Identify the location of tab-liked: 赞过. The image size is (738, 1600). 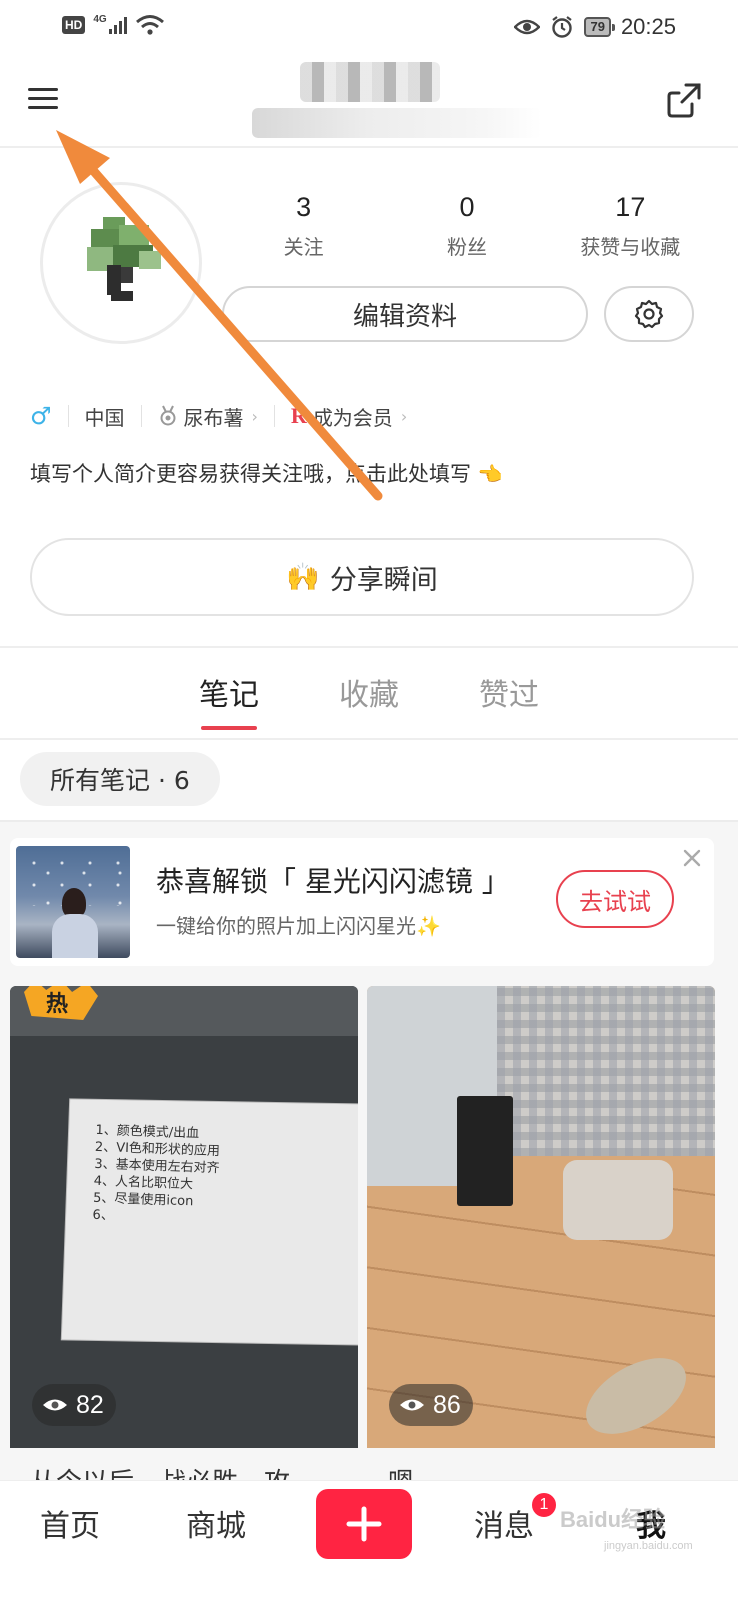
(509, 697).